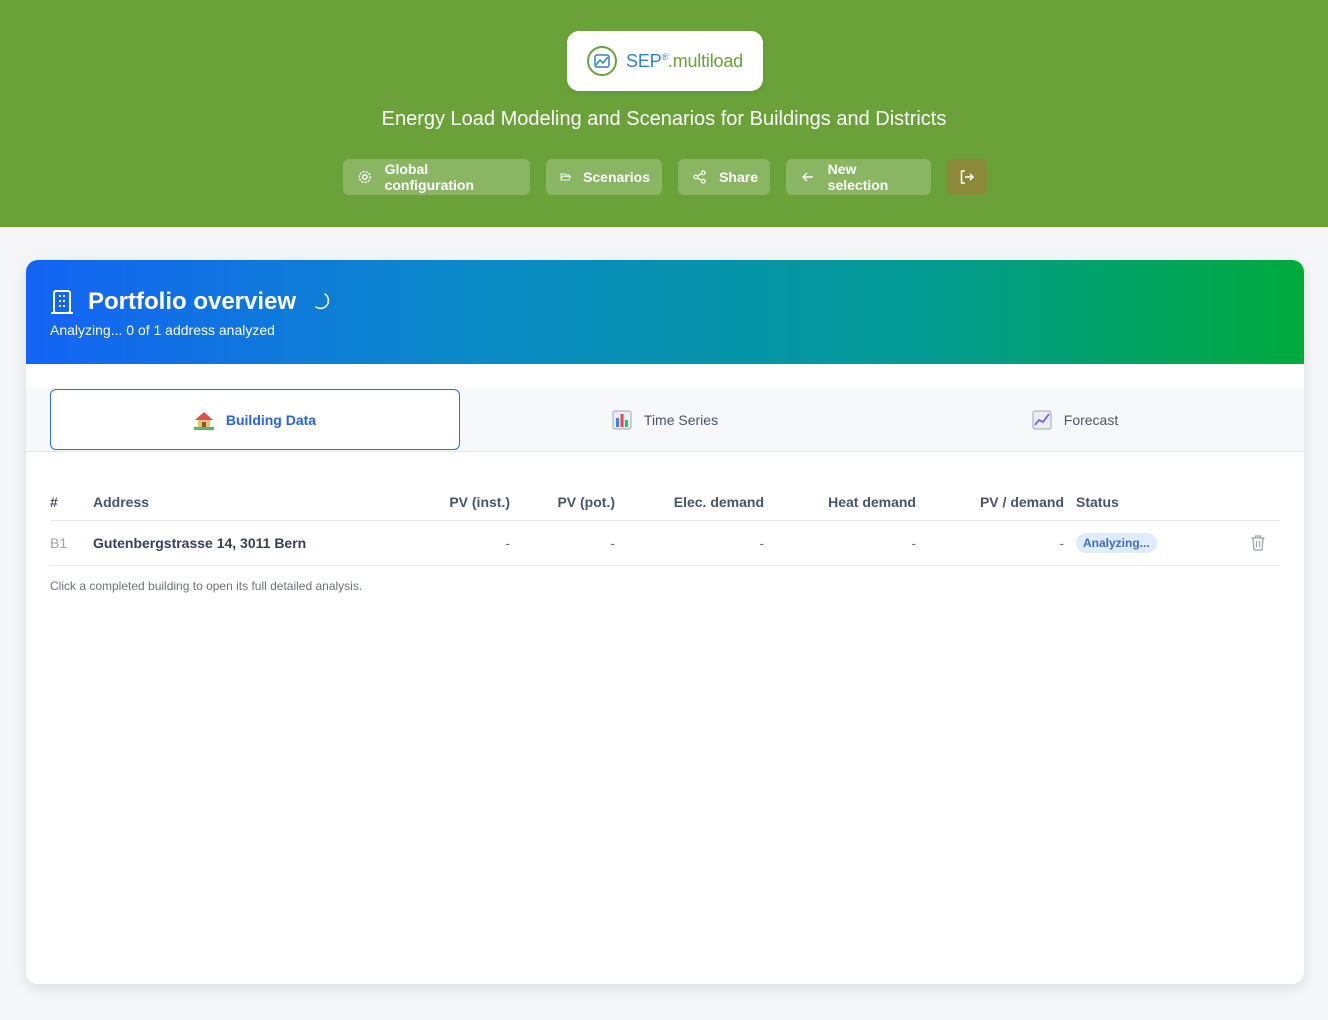 The width and height of the screenshot is (1328, 1020). Describe the element at coordinates (1004, 502) in the screenshot. I see `column-header-pv-demand: PV / demand` at that location.